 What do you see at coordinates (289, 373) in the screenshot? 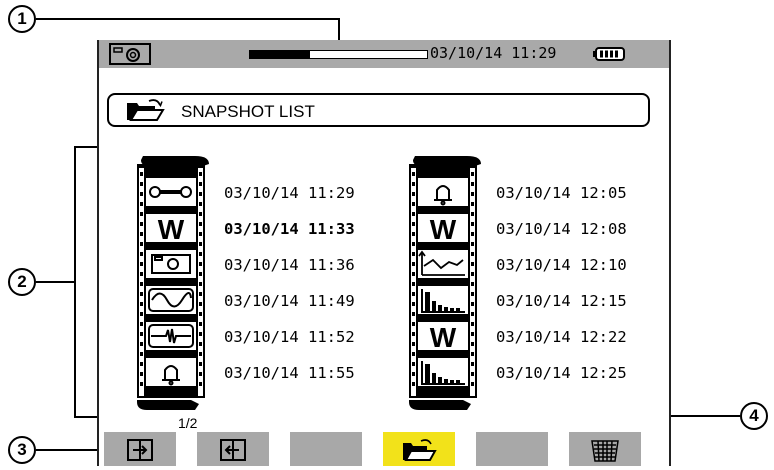
I see `list-item: 03/10/14 11:55` at bounding box center [289, 373].